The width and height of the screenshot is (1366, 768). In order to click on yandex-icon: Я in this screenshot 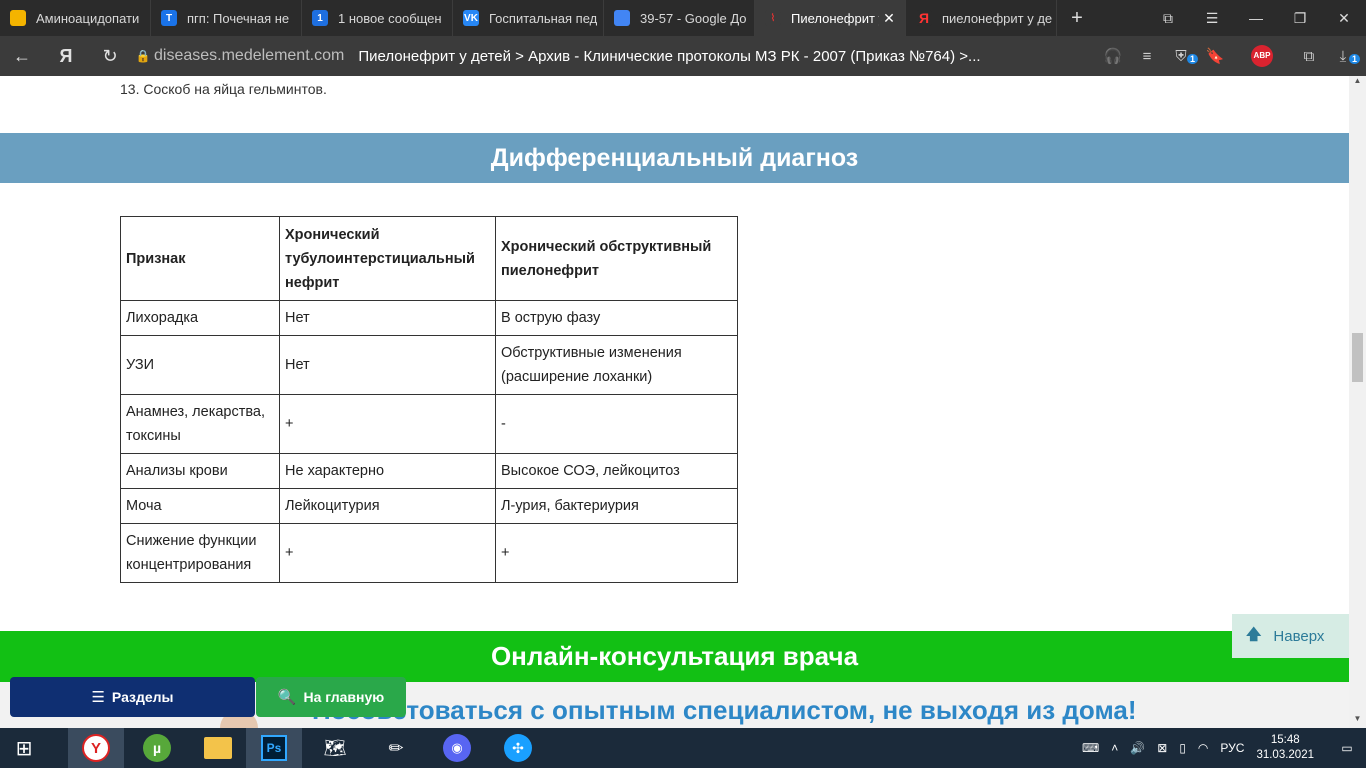, I will do `click(924, 18)`.